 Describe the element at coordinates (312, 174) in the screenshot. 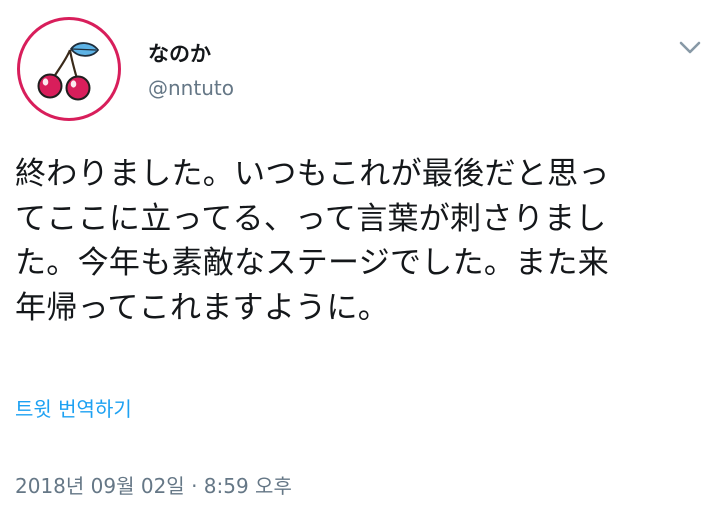

I see `tweet-text-line: 終わりました。いつもこれが最後だと思っ` at that location.